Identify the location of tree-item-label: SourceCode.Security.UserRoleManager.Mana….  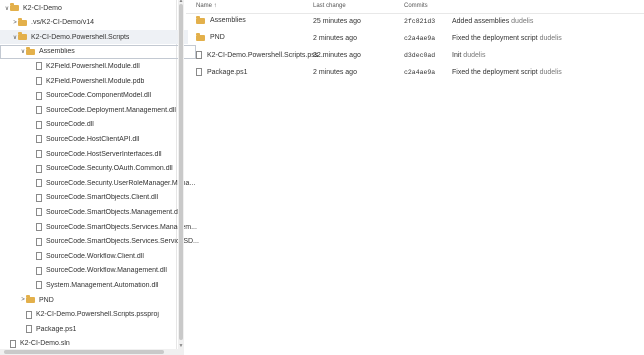
(121, 183).